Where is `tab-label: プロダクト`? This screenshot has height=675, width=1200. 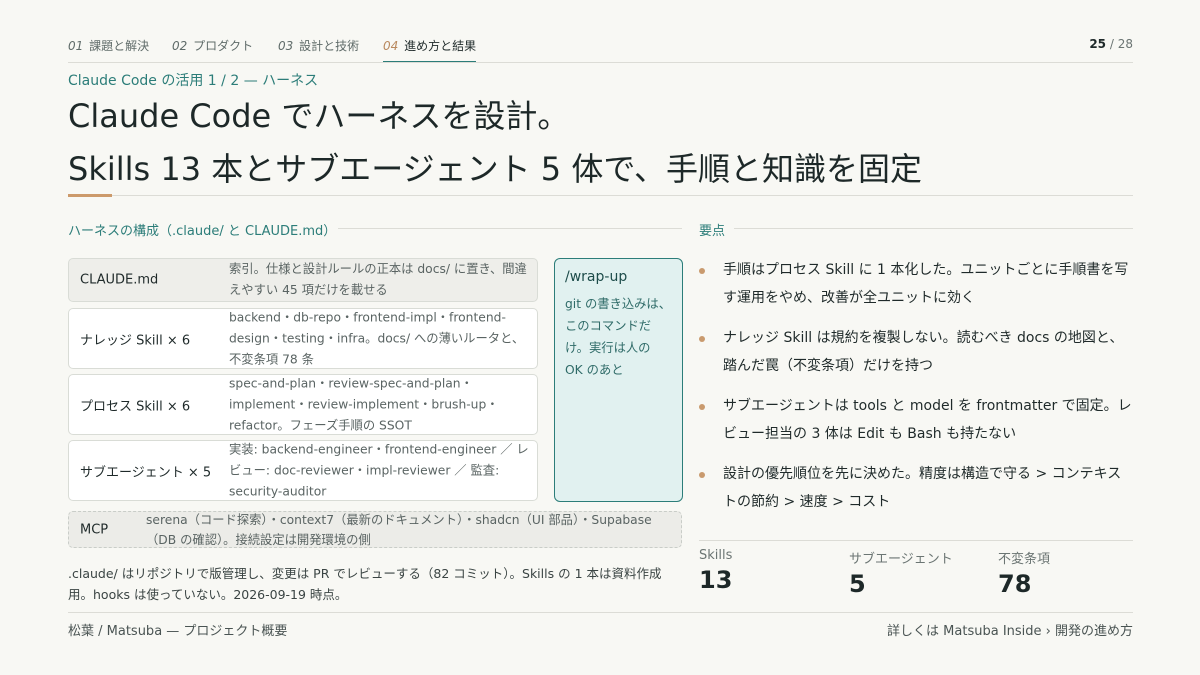 tab-label: プロダクト is located at coordinates (223, 46).